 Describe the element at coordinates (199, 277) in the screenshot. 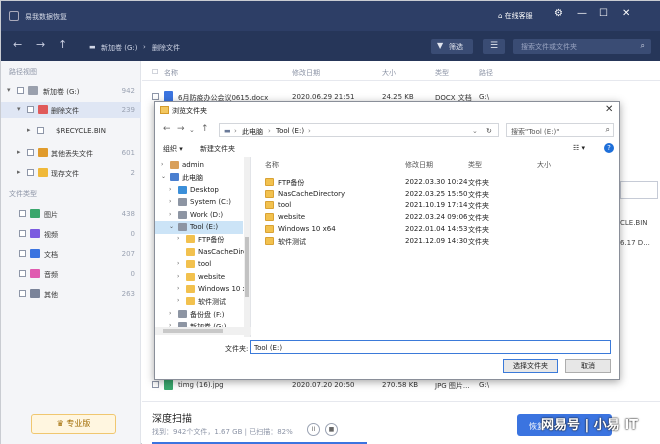

I see `tree-node: › website` at that location.